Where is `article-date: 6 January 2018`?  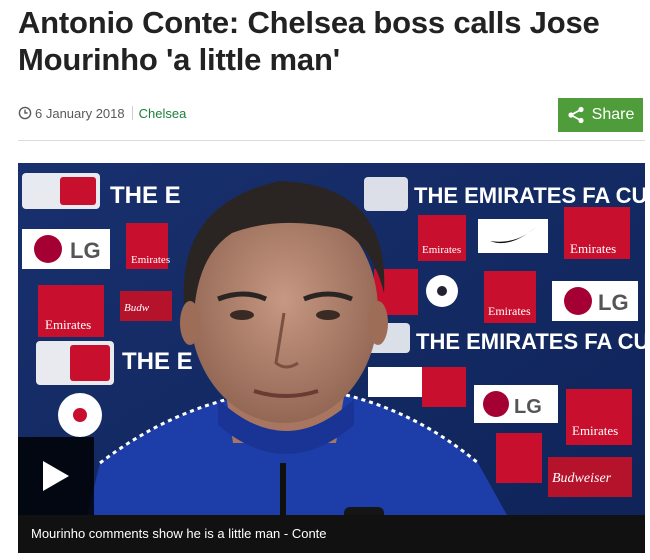
article-date: 6 January 2018 is located at coordinates (80, 113).